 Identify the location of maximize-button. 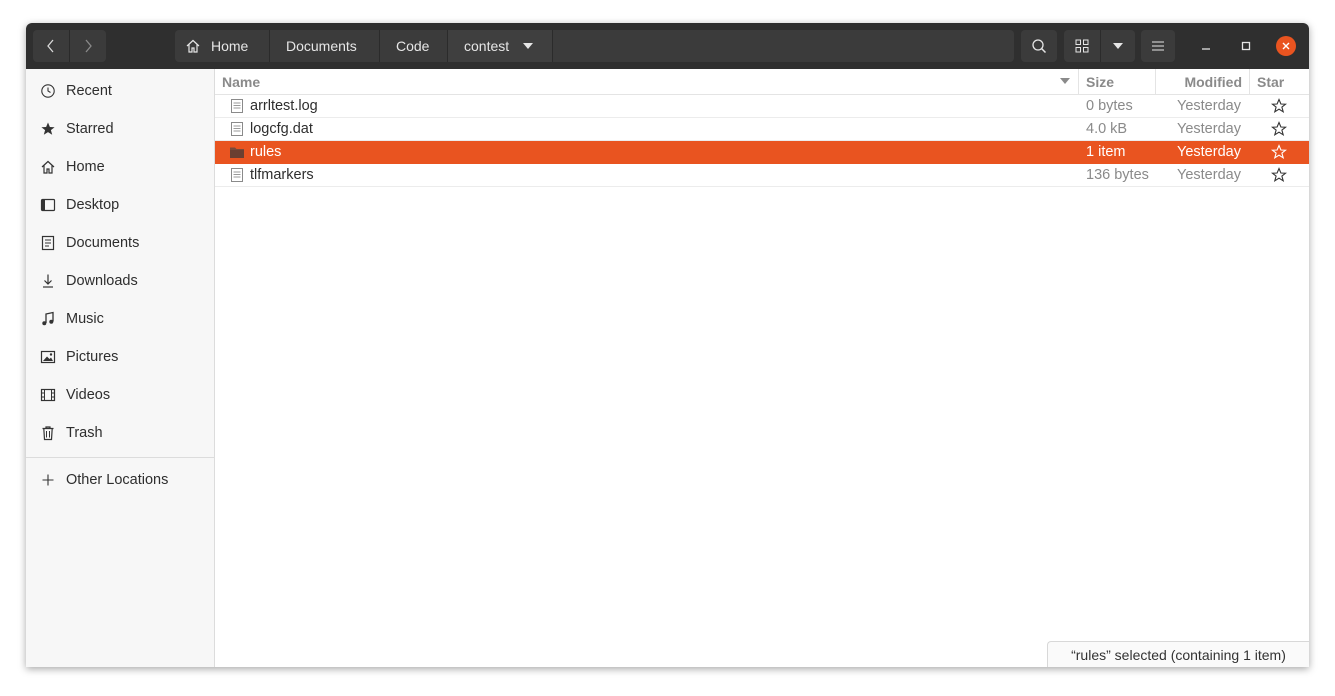
(1246, 46).